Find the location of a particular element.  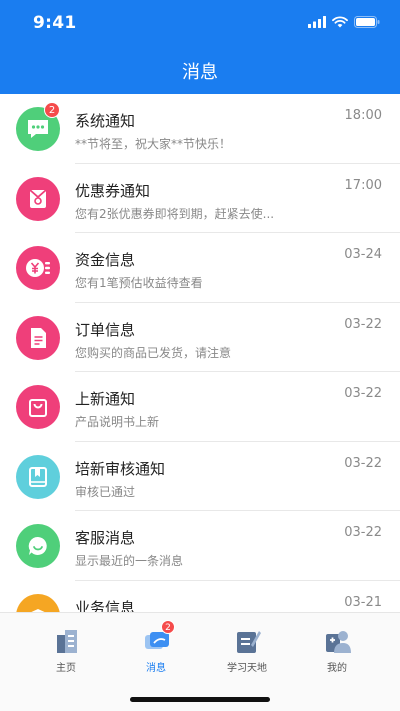

book-icon is located at coordinates (38, 476).